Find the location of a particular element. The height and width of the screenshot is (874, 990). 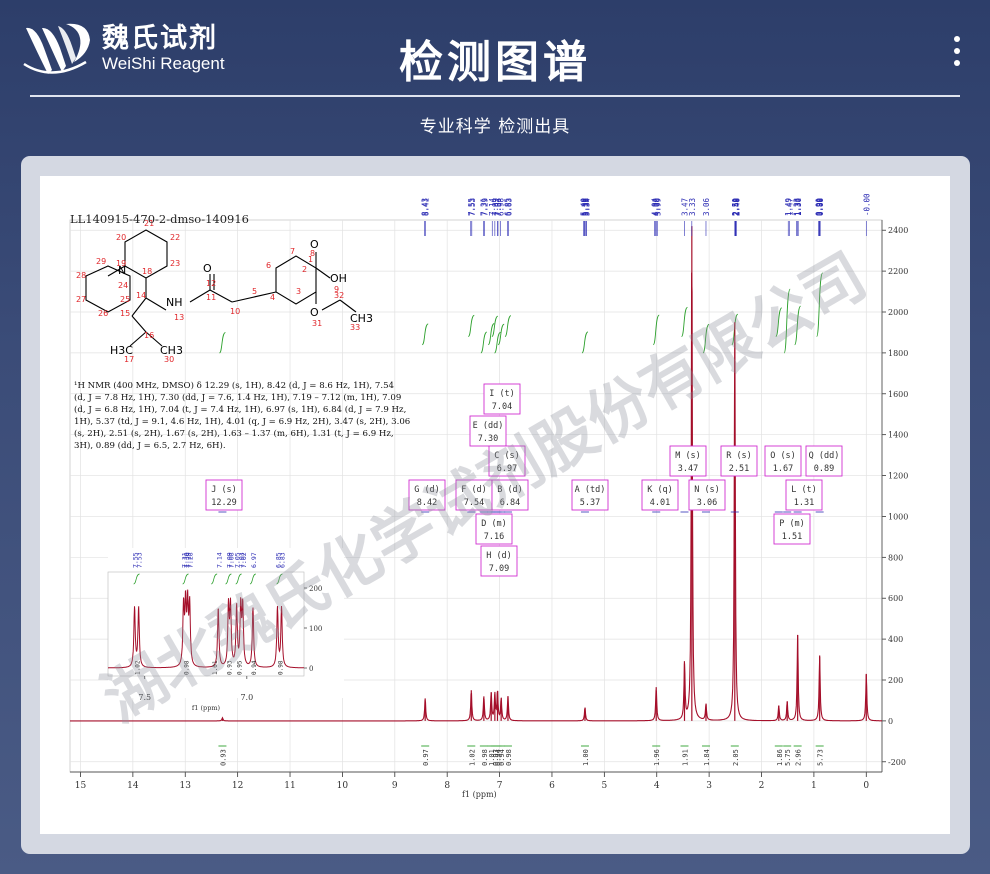

y-tick-label: 1400 is located at coordinates (898, 435).